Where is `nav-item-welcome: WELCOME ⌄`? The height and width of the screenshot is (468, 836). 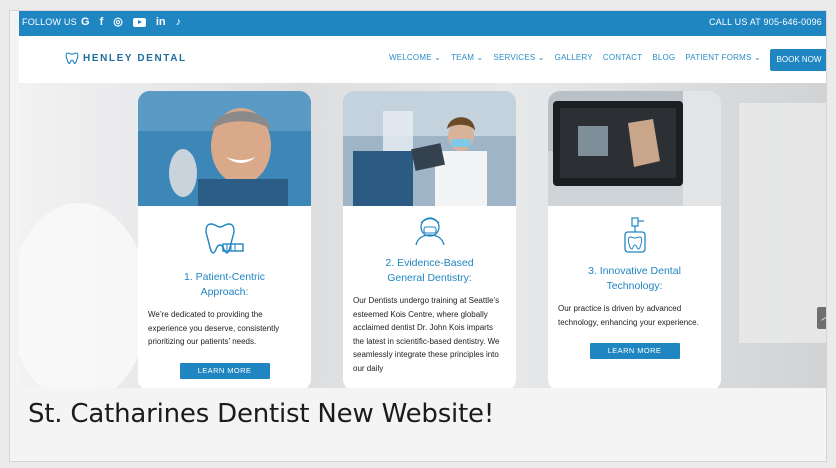 nav-item-welcome: WELCOME ⌄ is located at coordinates (415, 57).